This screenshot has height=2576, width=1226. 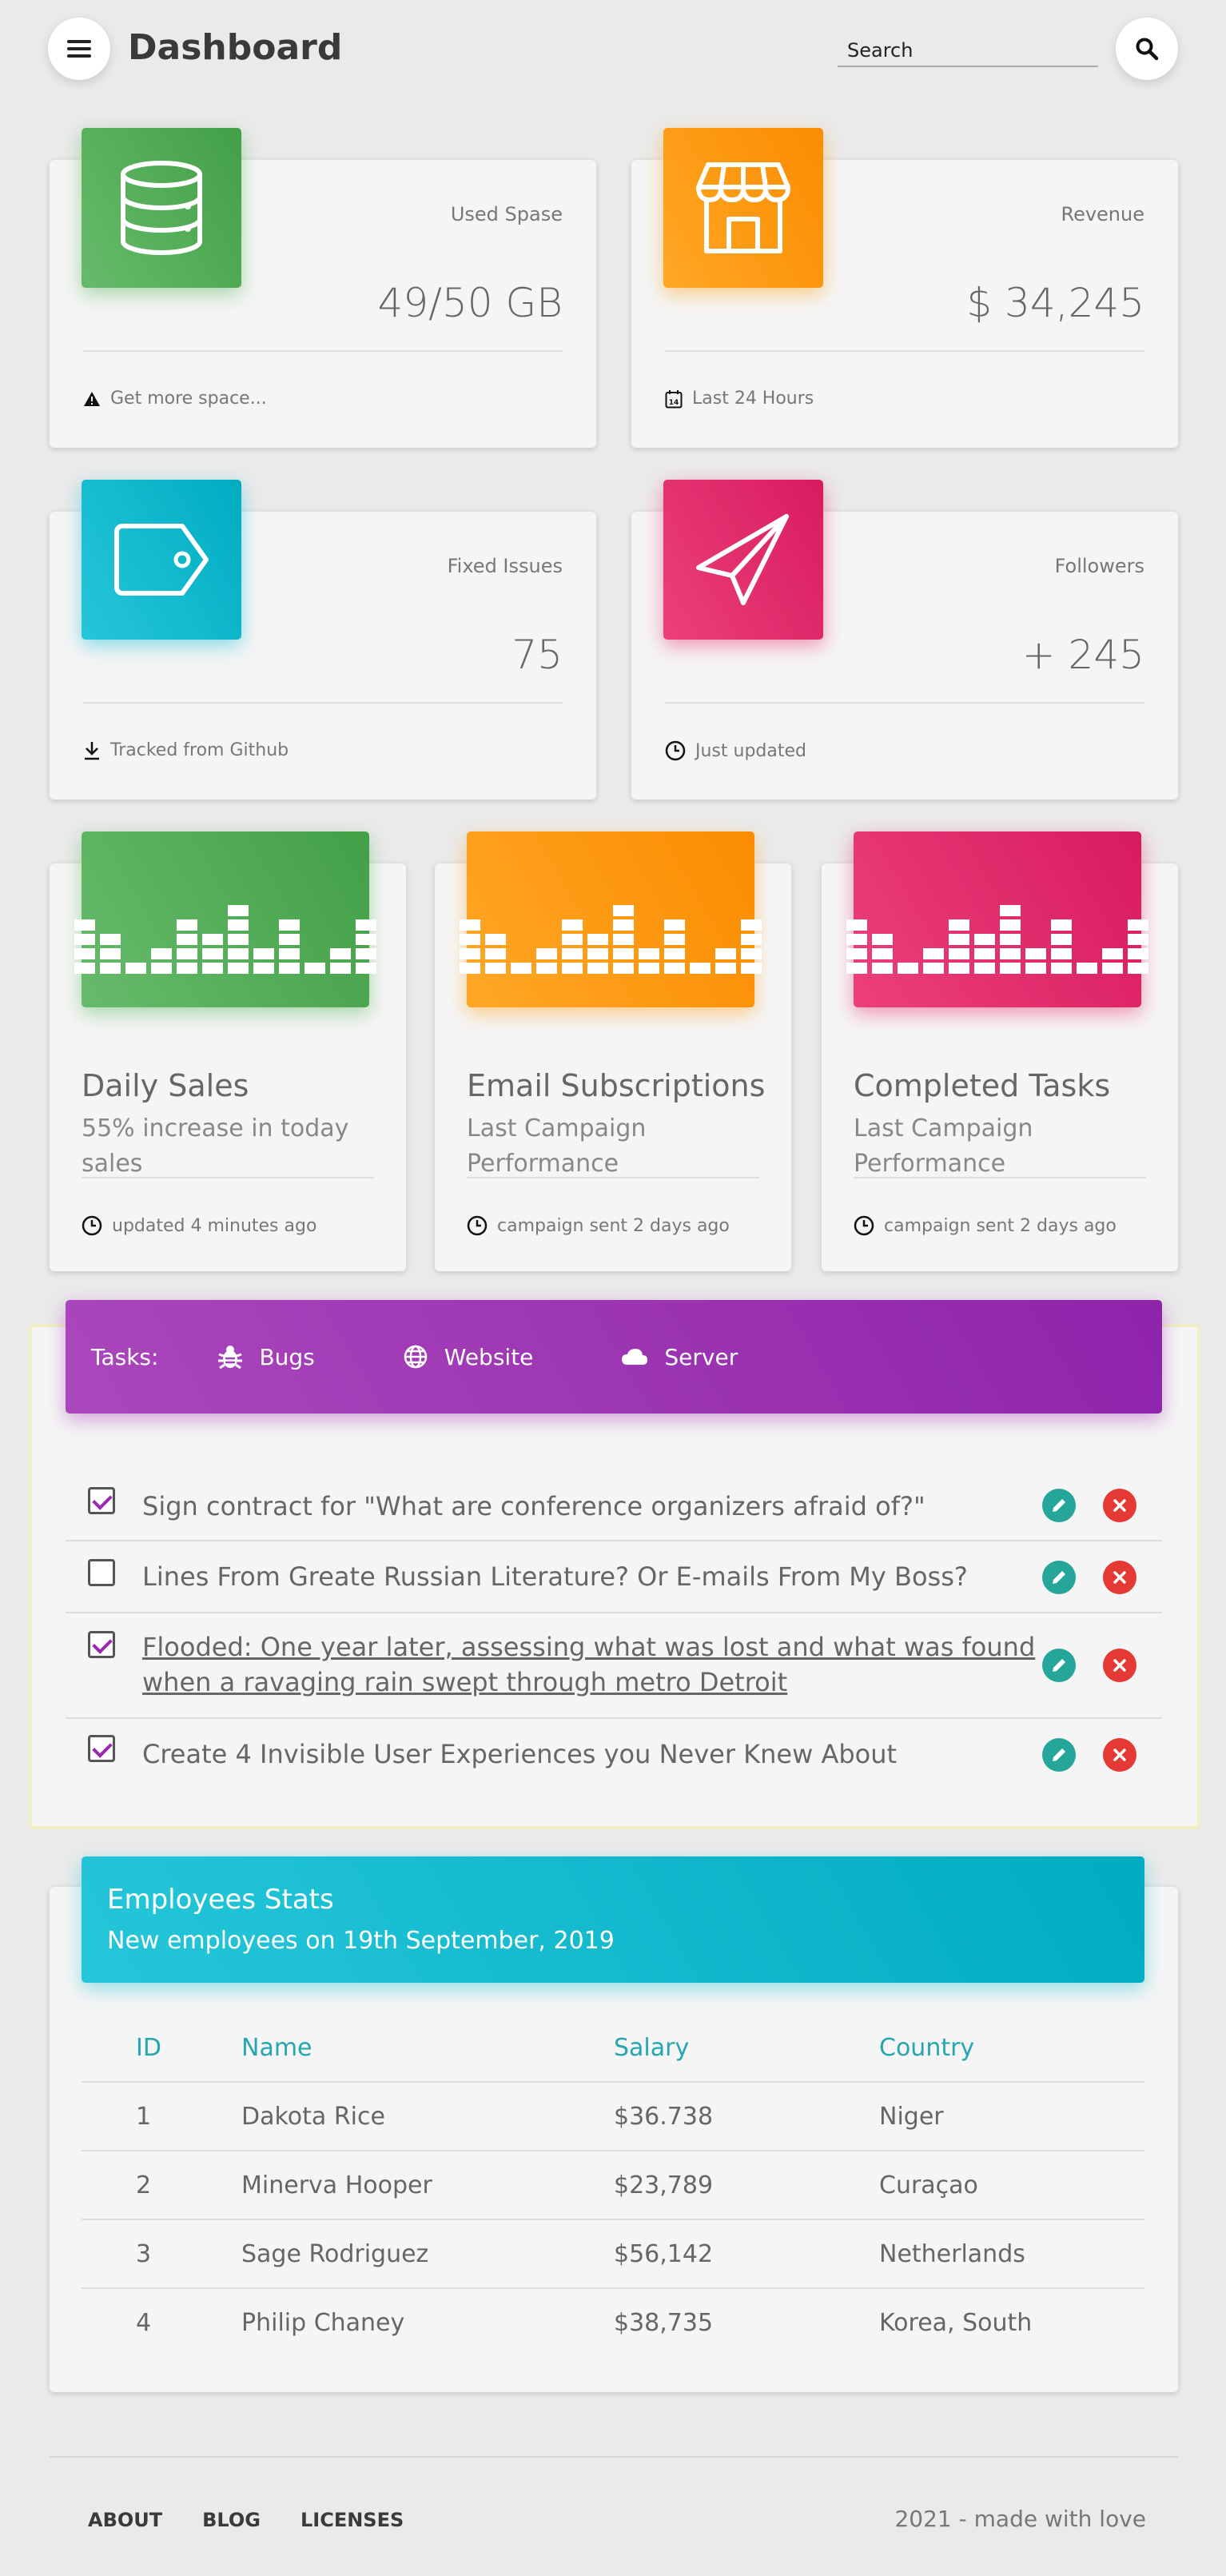 What do you see at coordinates (1001, 1225) in the screenshot?
I see `footer-text: campaign sent 2 days ago` at bounding box center [1001, 1225].